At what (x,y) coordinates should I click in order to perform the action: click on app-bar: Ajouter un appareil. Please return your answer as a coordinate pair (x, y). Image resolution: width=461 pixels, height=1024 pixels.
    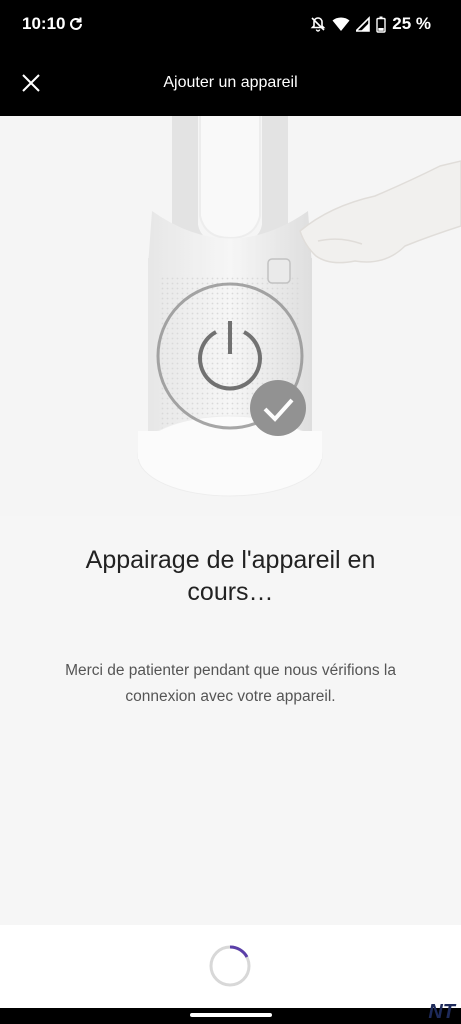
    Looking at the image, I should click on (230, 83).